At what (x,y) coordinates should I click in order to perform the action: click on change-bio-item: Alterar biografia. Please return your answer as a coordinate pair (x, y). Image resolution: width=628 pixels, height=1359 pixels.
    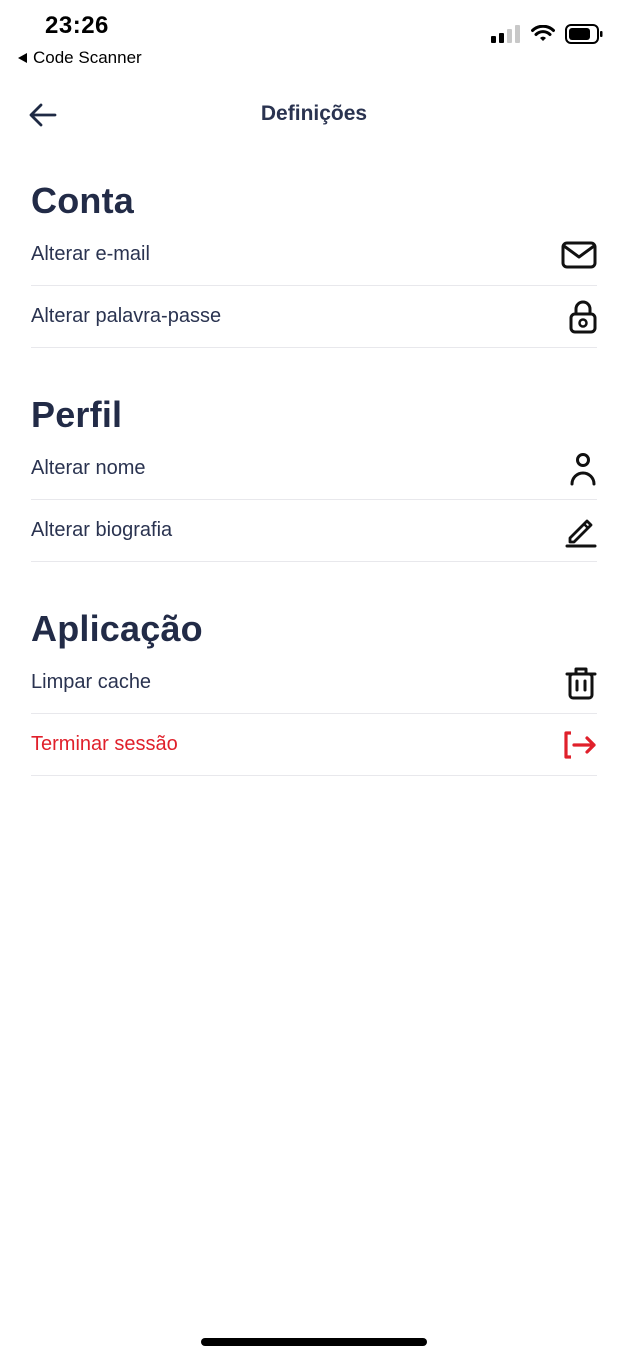
    Looking at the image, I should click on (314, 531).